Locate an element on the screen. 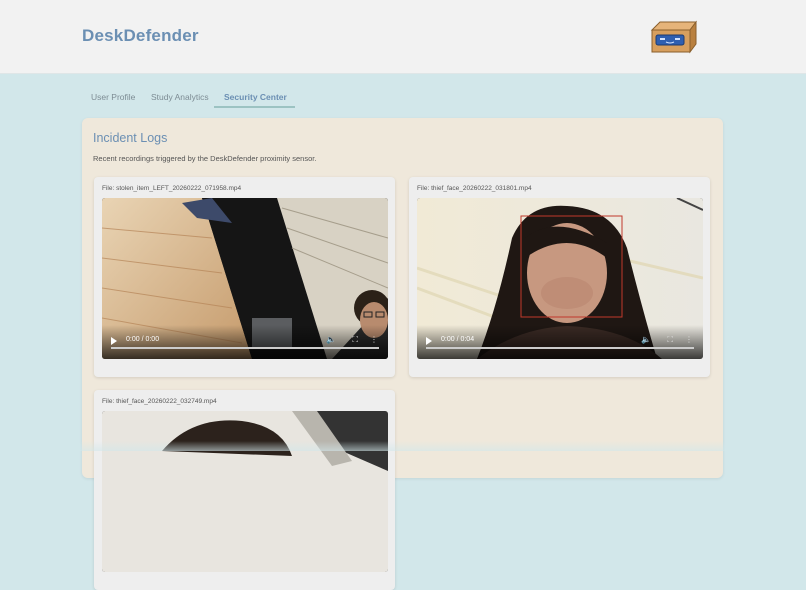 This screenshot has height=590, width=806. scroll-fade is located at coordinates (403, 446).